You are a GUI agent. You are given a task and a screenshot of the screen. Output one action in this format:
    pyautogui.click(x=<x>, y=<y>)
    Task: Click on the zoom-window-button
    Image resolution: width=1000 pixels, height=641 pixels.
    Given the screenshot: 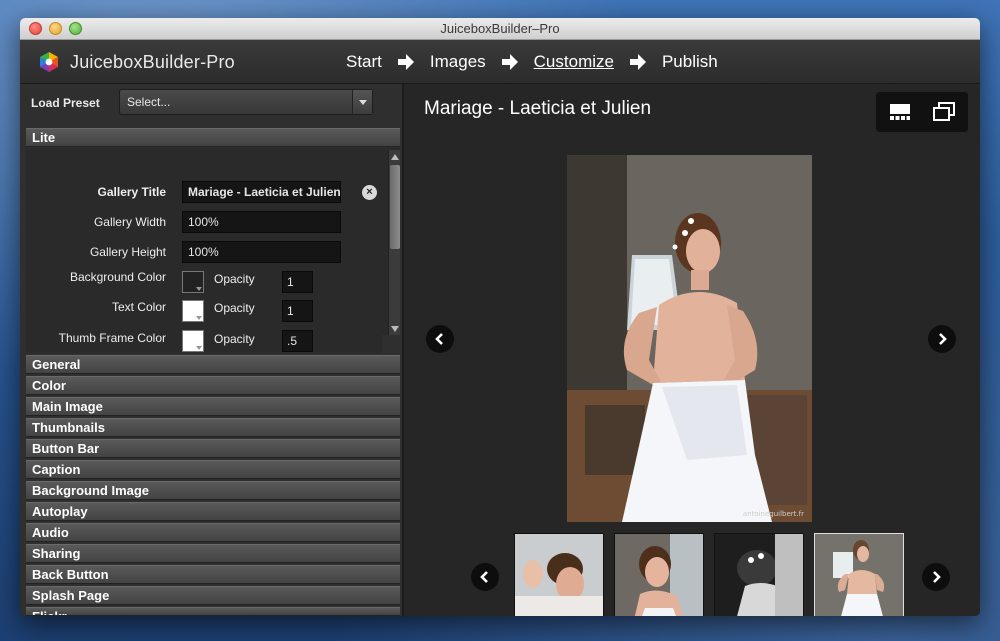 What is the action you would take?
    pyautogui.click(x=75, y=28)
    